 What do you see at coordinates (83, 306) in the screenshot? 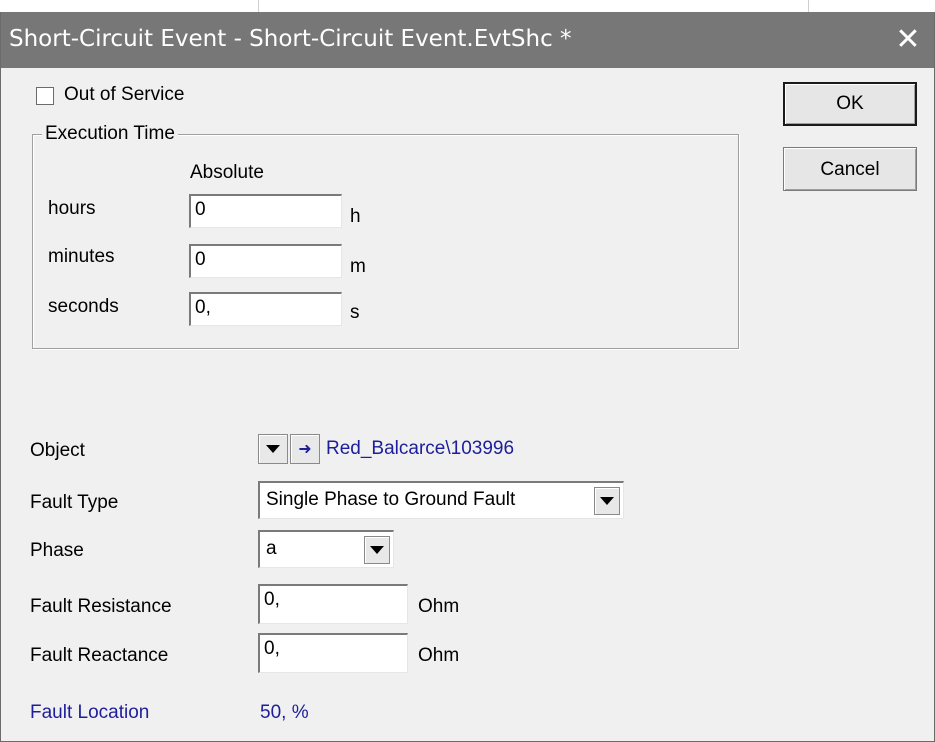
I see `seconds-label: seconds` at bounding box center [83, 306].